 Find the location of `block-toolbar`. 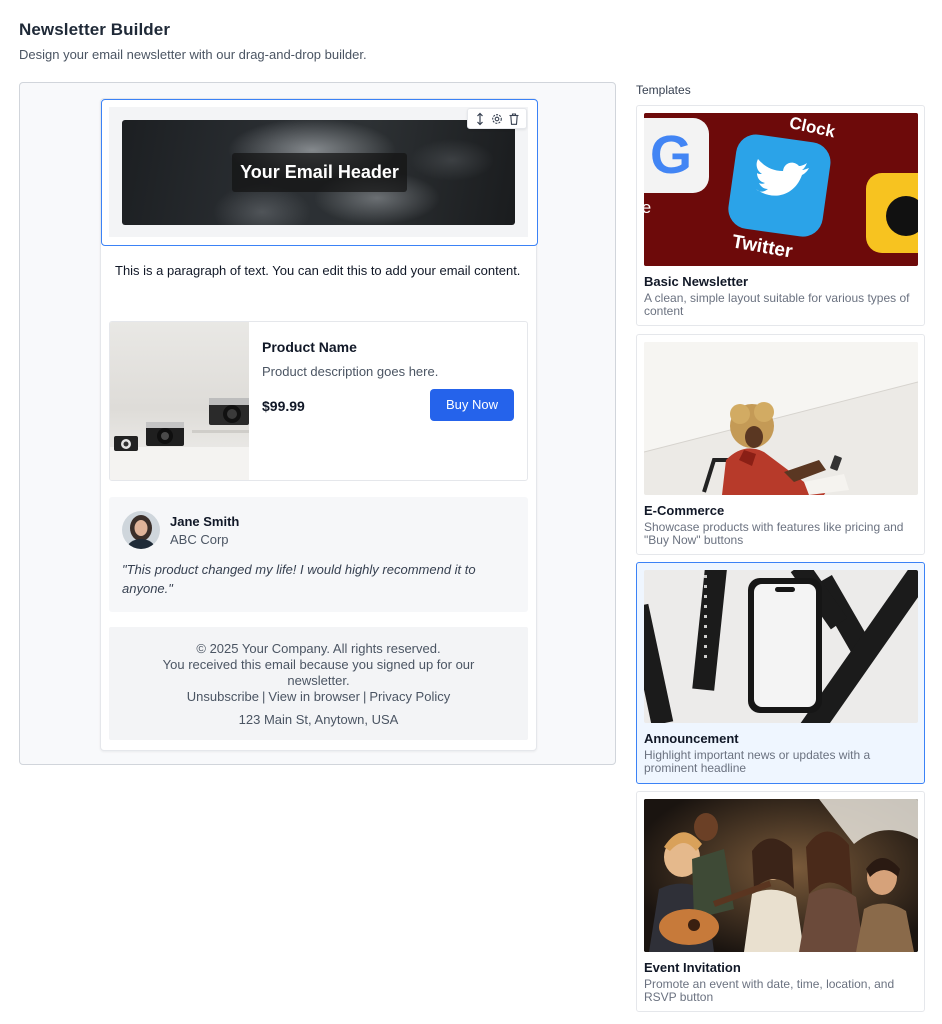

block-toolbar is located at coordinates (497, 118).